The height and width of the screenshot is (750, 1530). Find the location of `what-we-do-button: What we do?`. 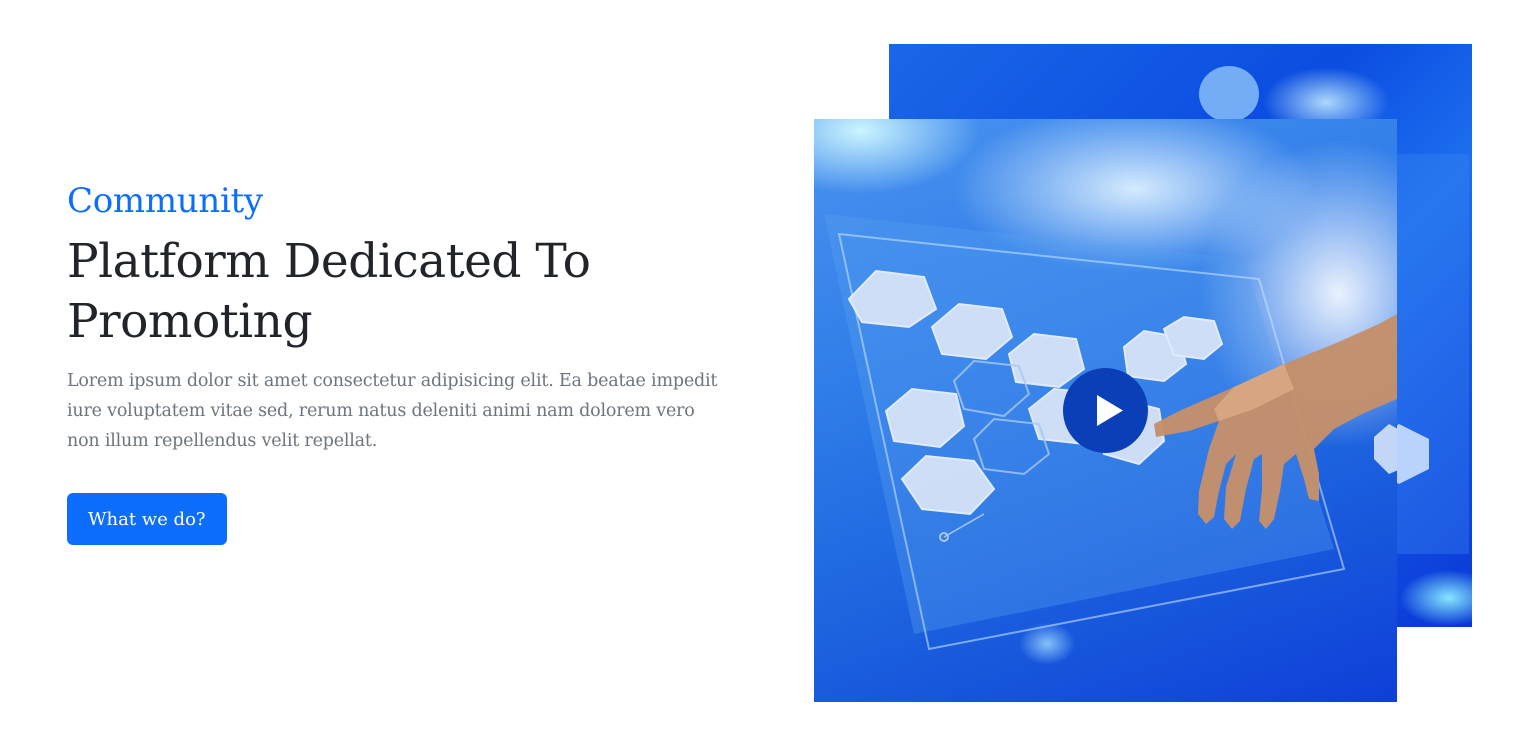

what-we-do-button: What we do? is located at coordinates (147, 519).